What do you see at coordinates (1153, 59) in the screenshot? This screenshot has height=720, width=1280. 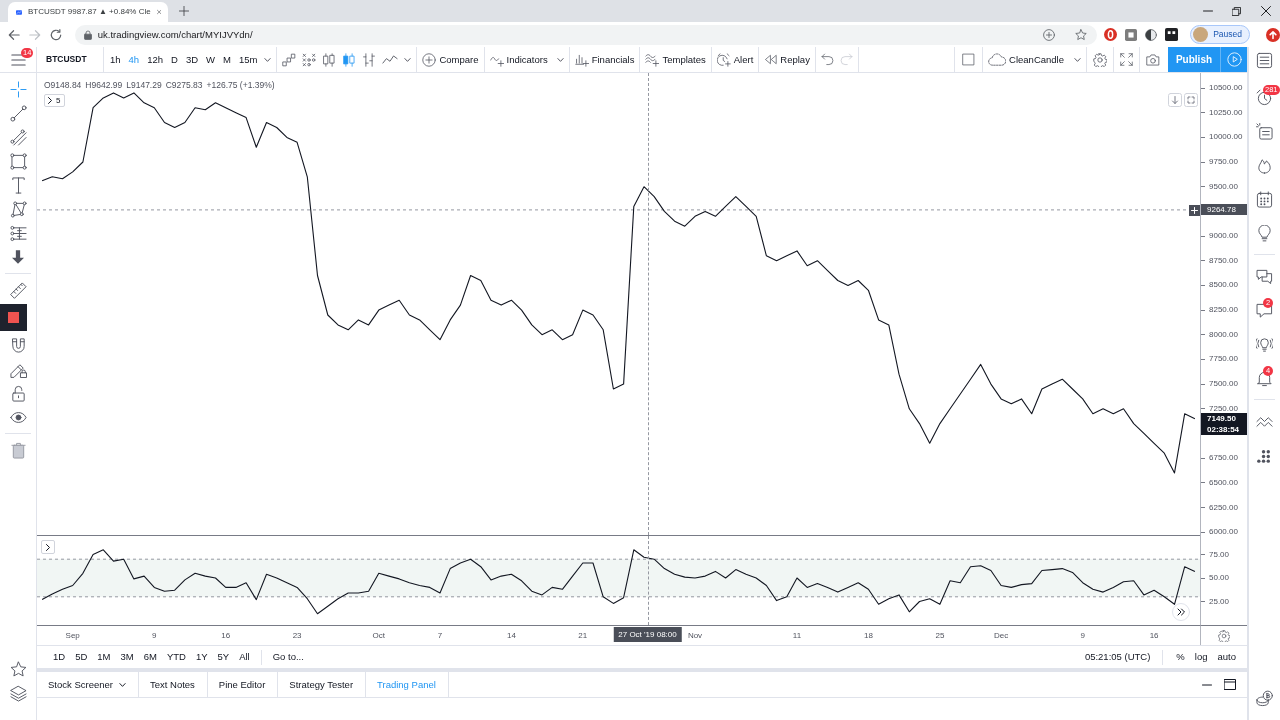 I see `camera-icon` at bounding box center [1153, 59].